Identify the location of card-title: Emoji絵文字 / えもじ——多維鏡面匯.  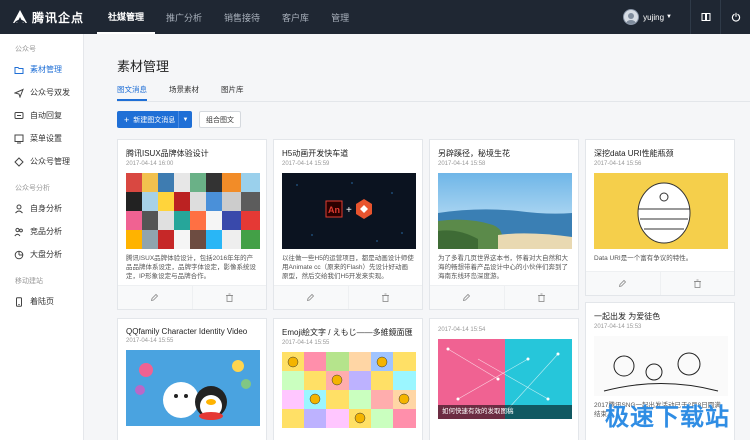
(347, 332).